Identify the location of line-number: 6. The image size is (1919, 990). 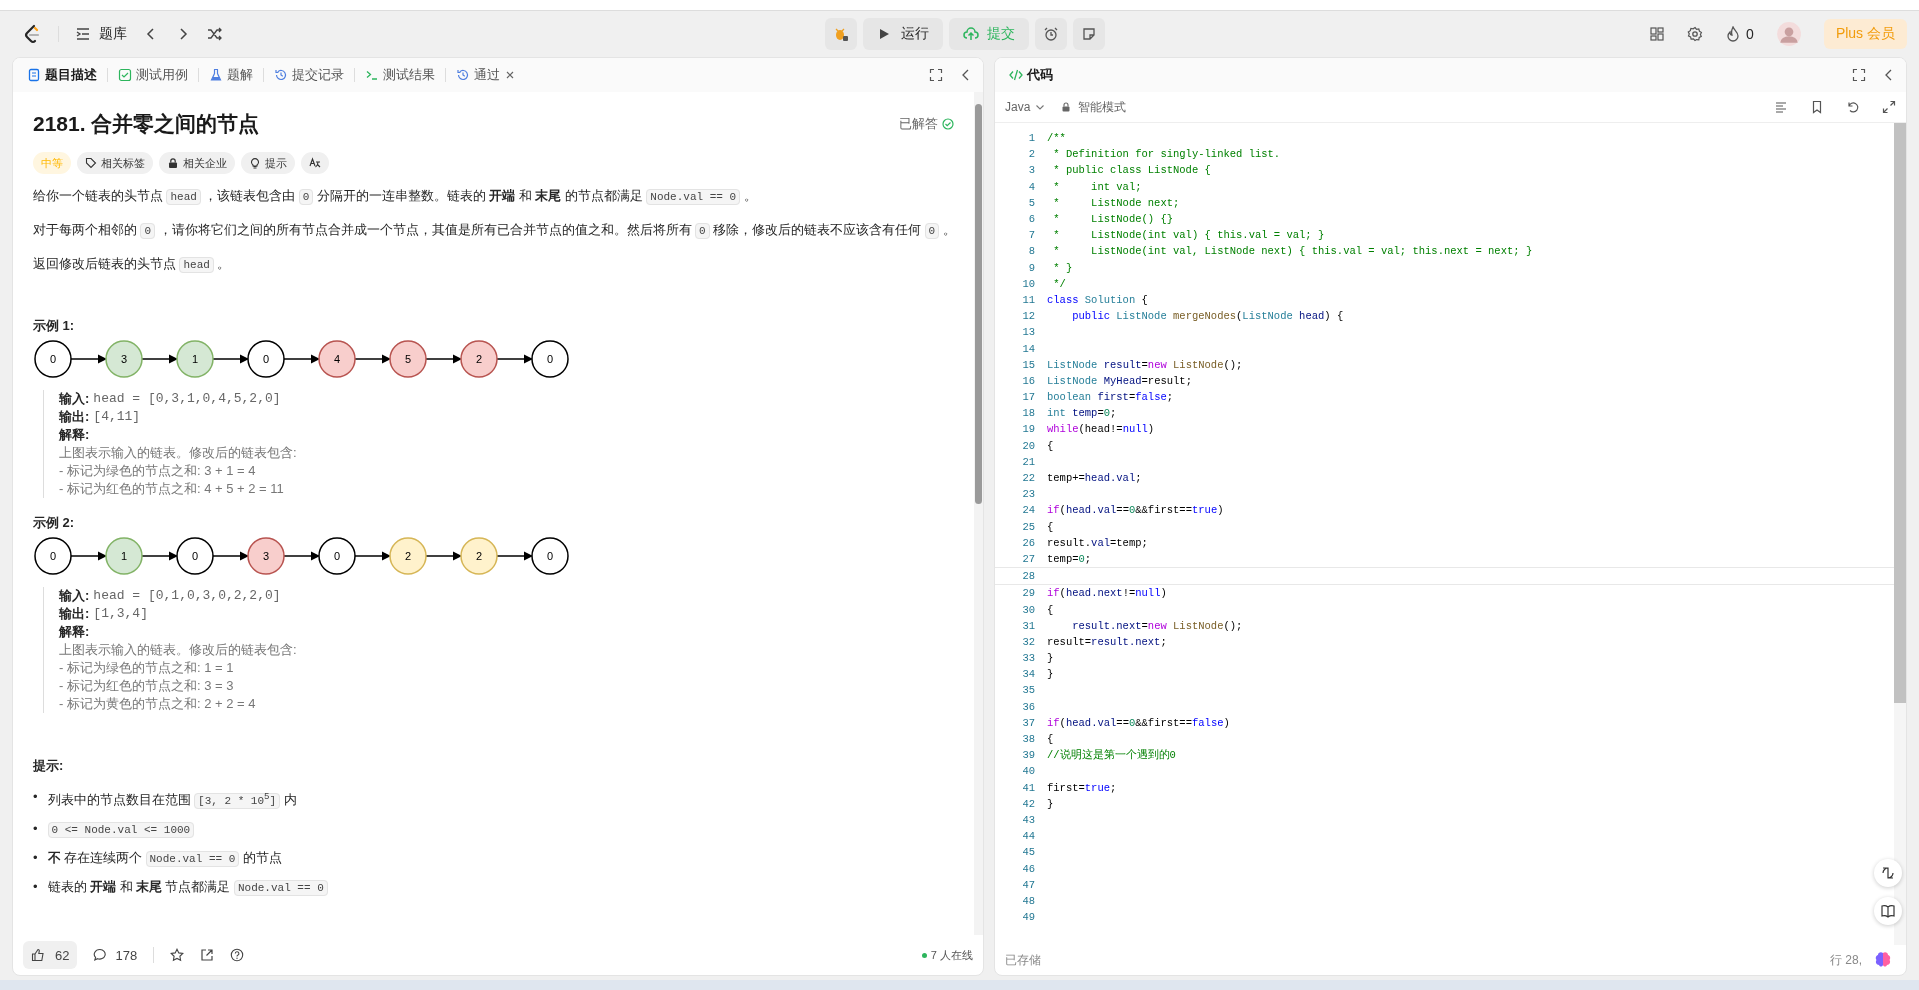
(1031, 219).